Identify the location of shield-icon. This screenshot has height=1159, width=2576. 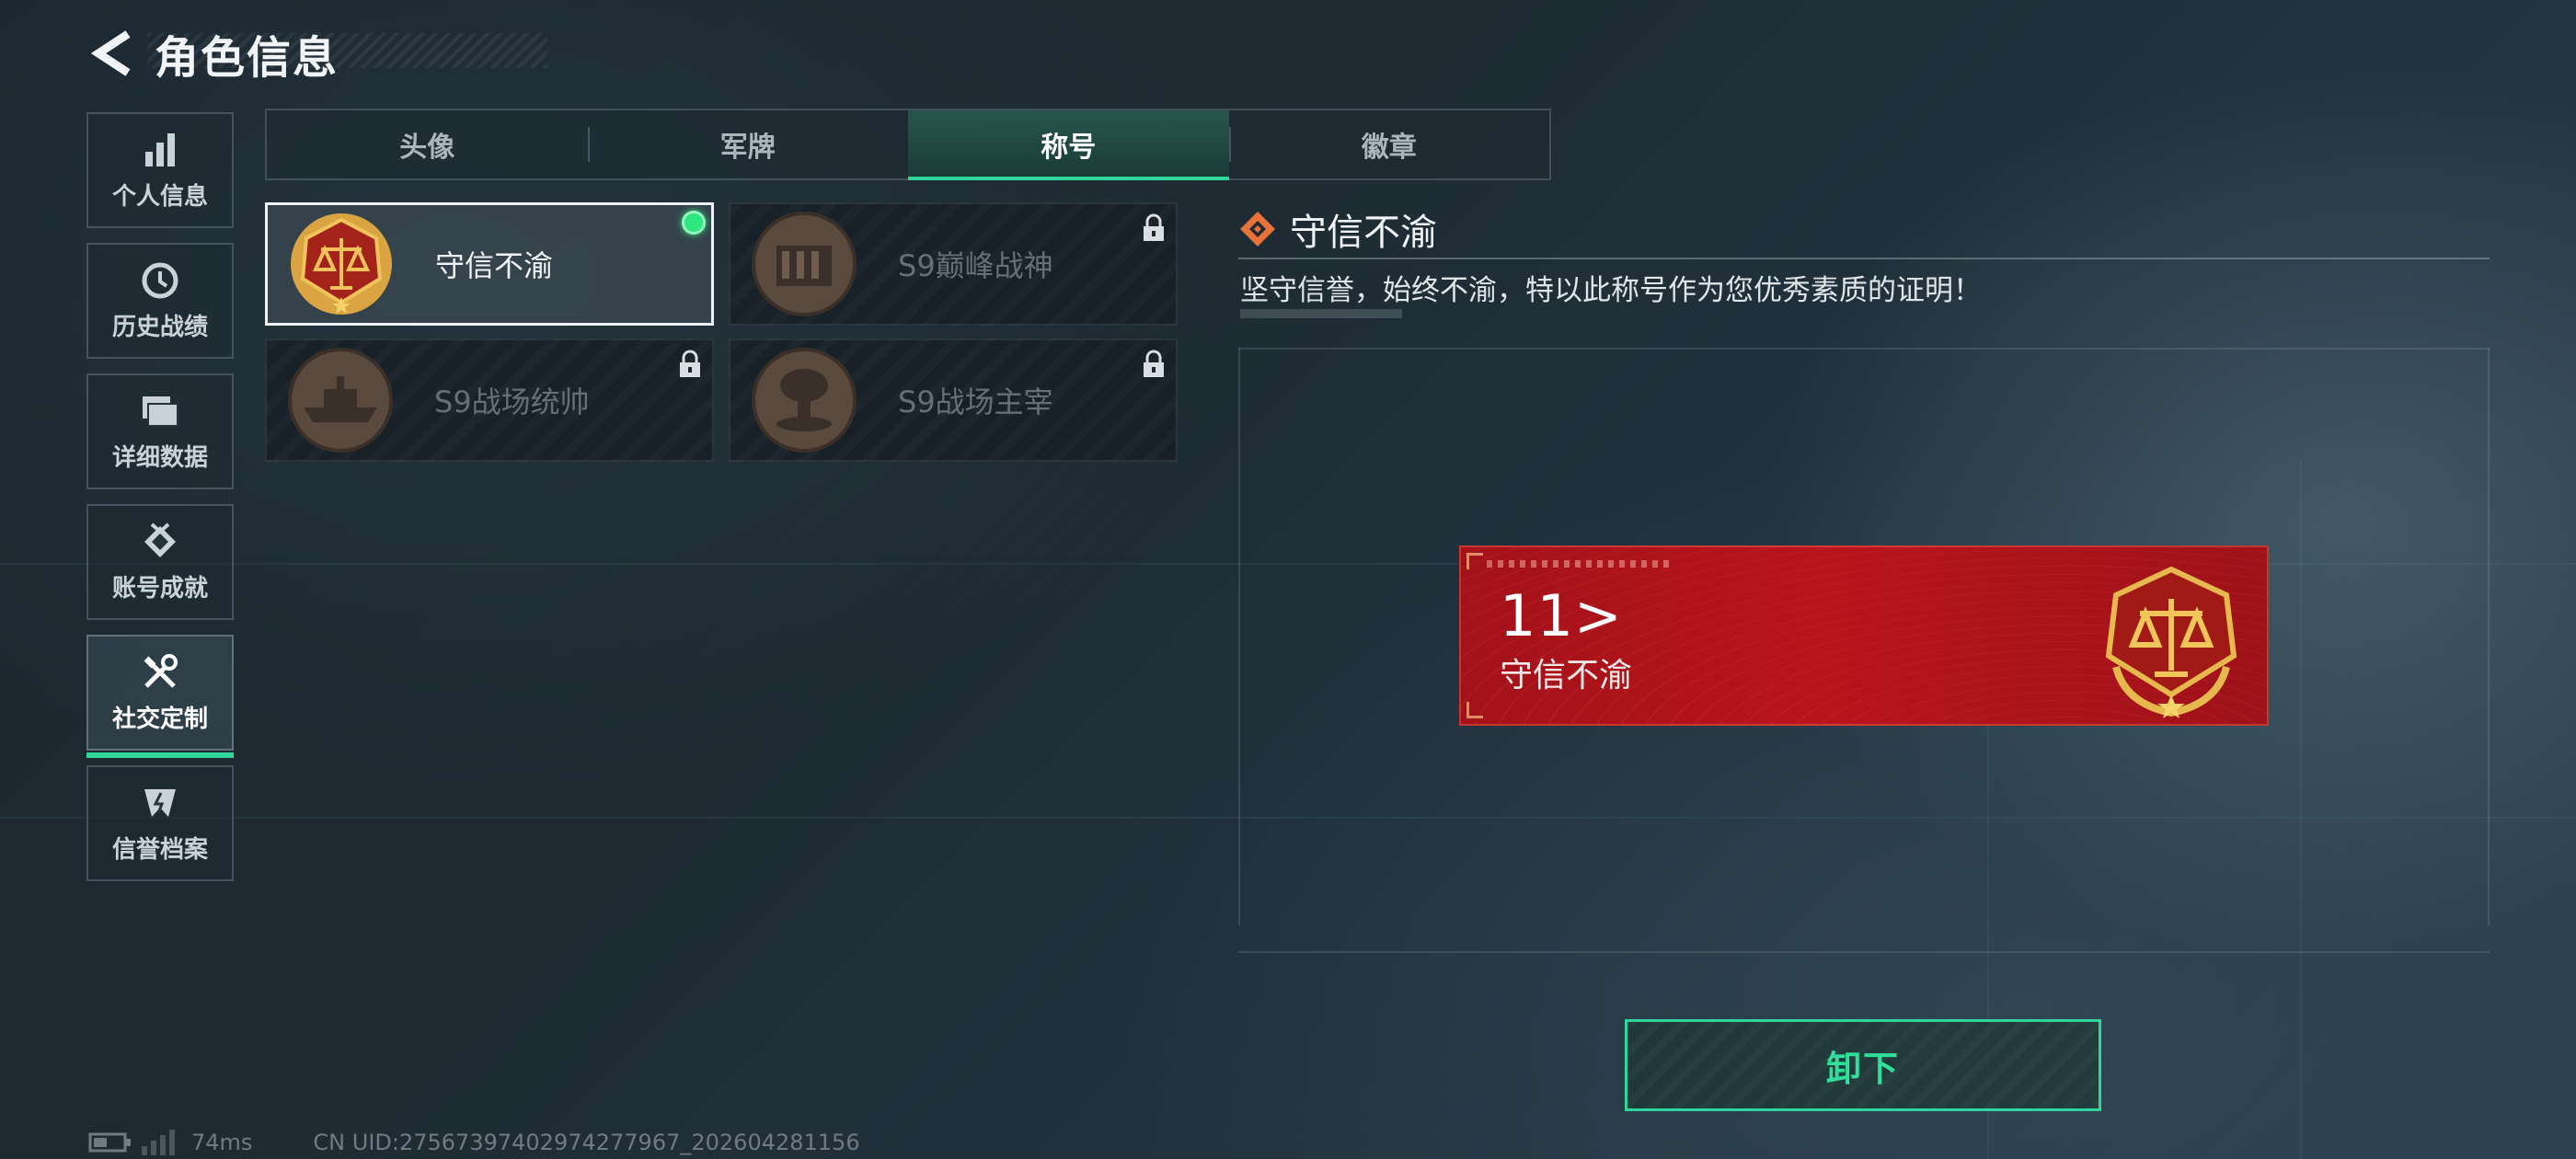
(160, 803).